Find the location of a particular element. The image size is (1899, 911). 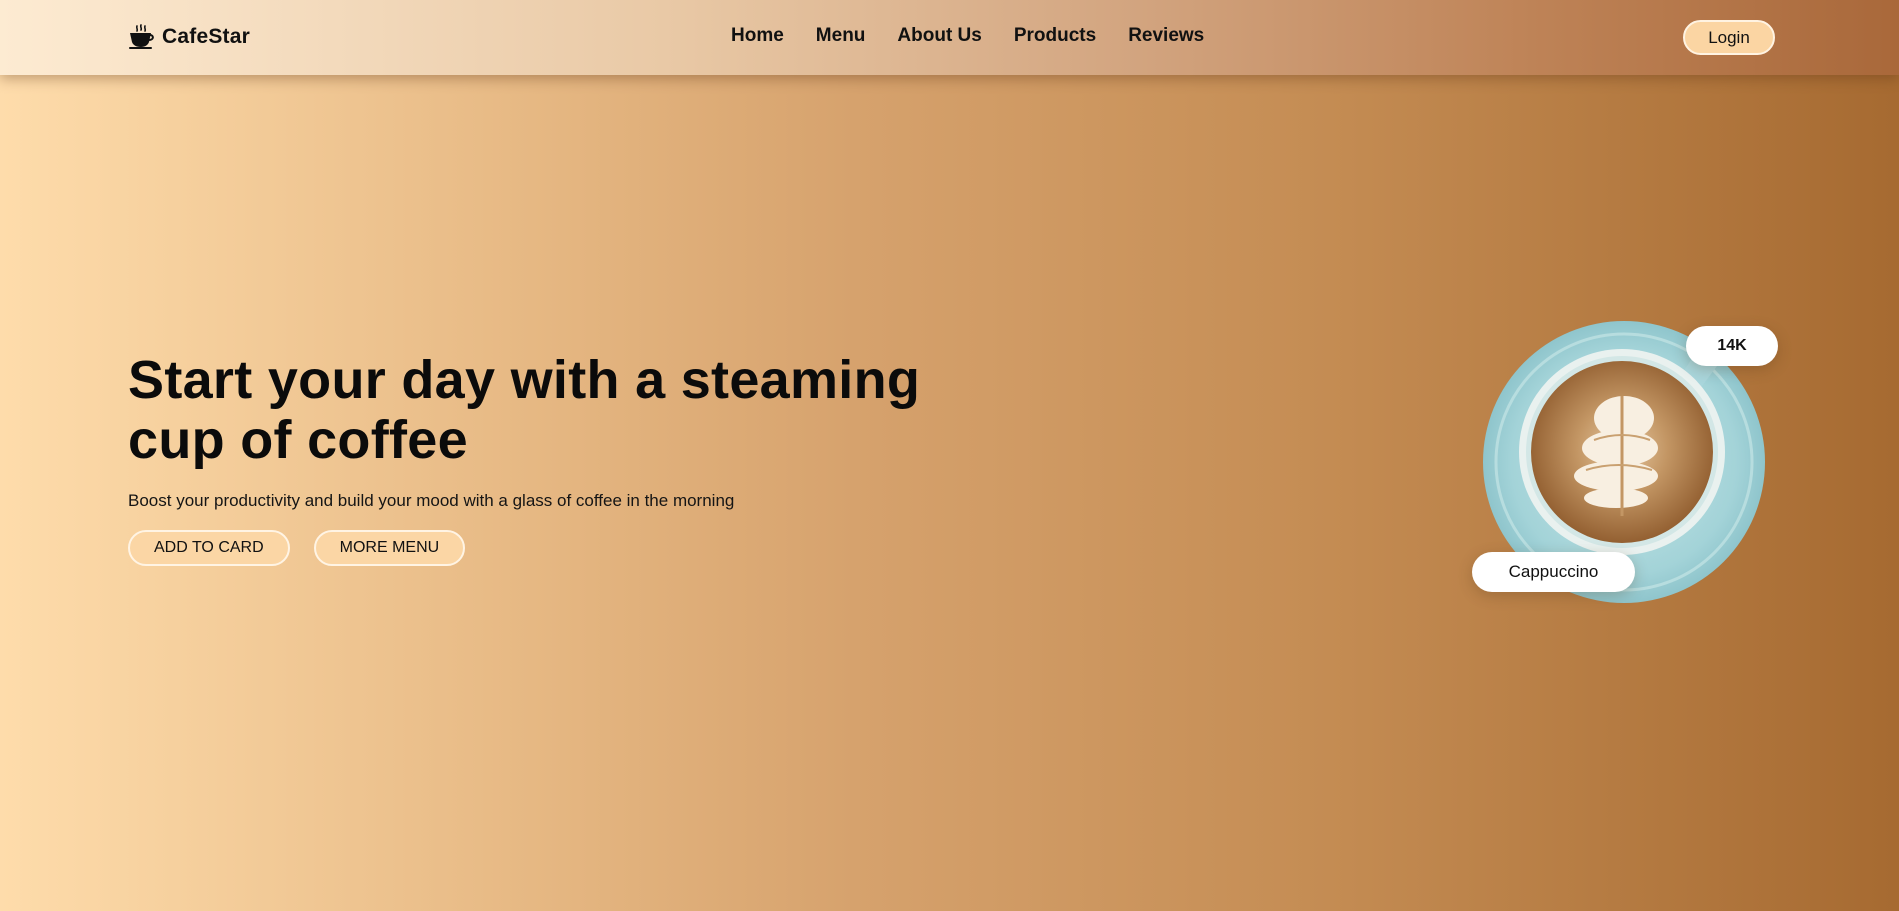

login-button: Login is located at coordinates (1729, 37).